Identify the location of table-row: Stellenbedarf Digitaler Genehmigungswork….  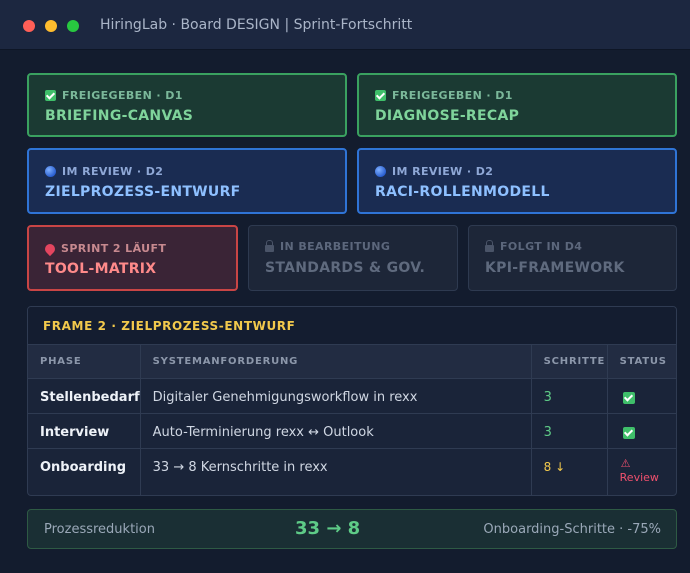
(352, 396).